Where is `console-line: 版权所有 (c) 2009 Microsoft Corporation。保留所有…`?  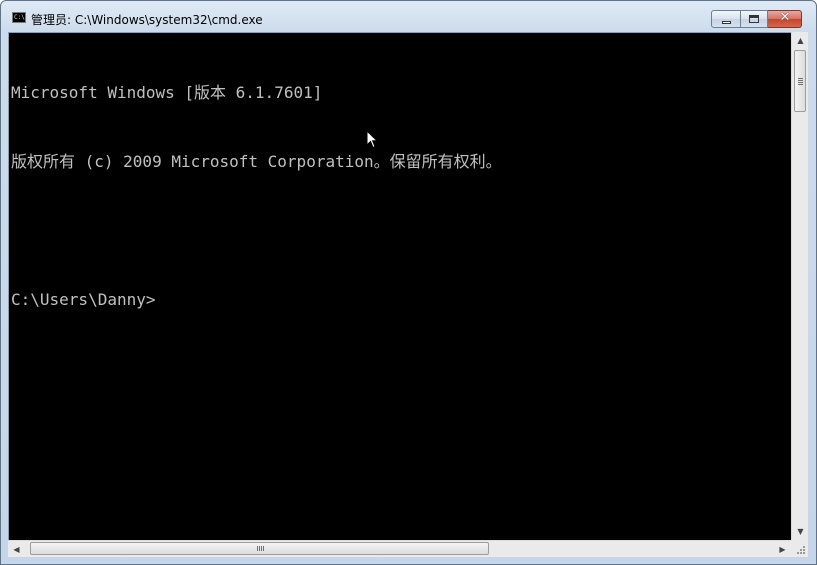 console-line: 版权所有 (c) 2009 Microsoft Corporation。保留所有… is located at coordinates (256, 161).